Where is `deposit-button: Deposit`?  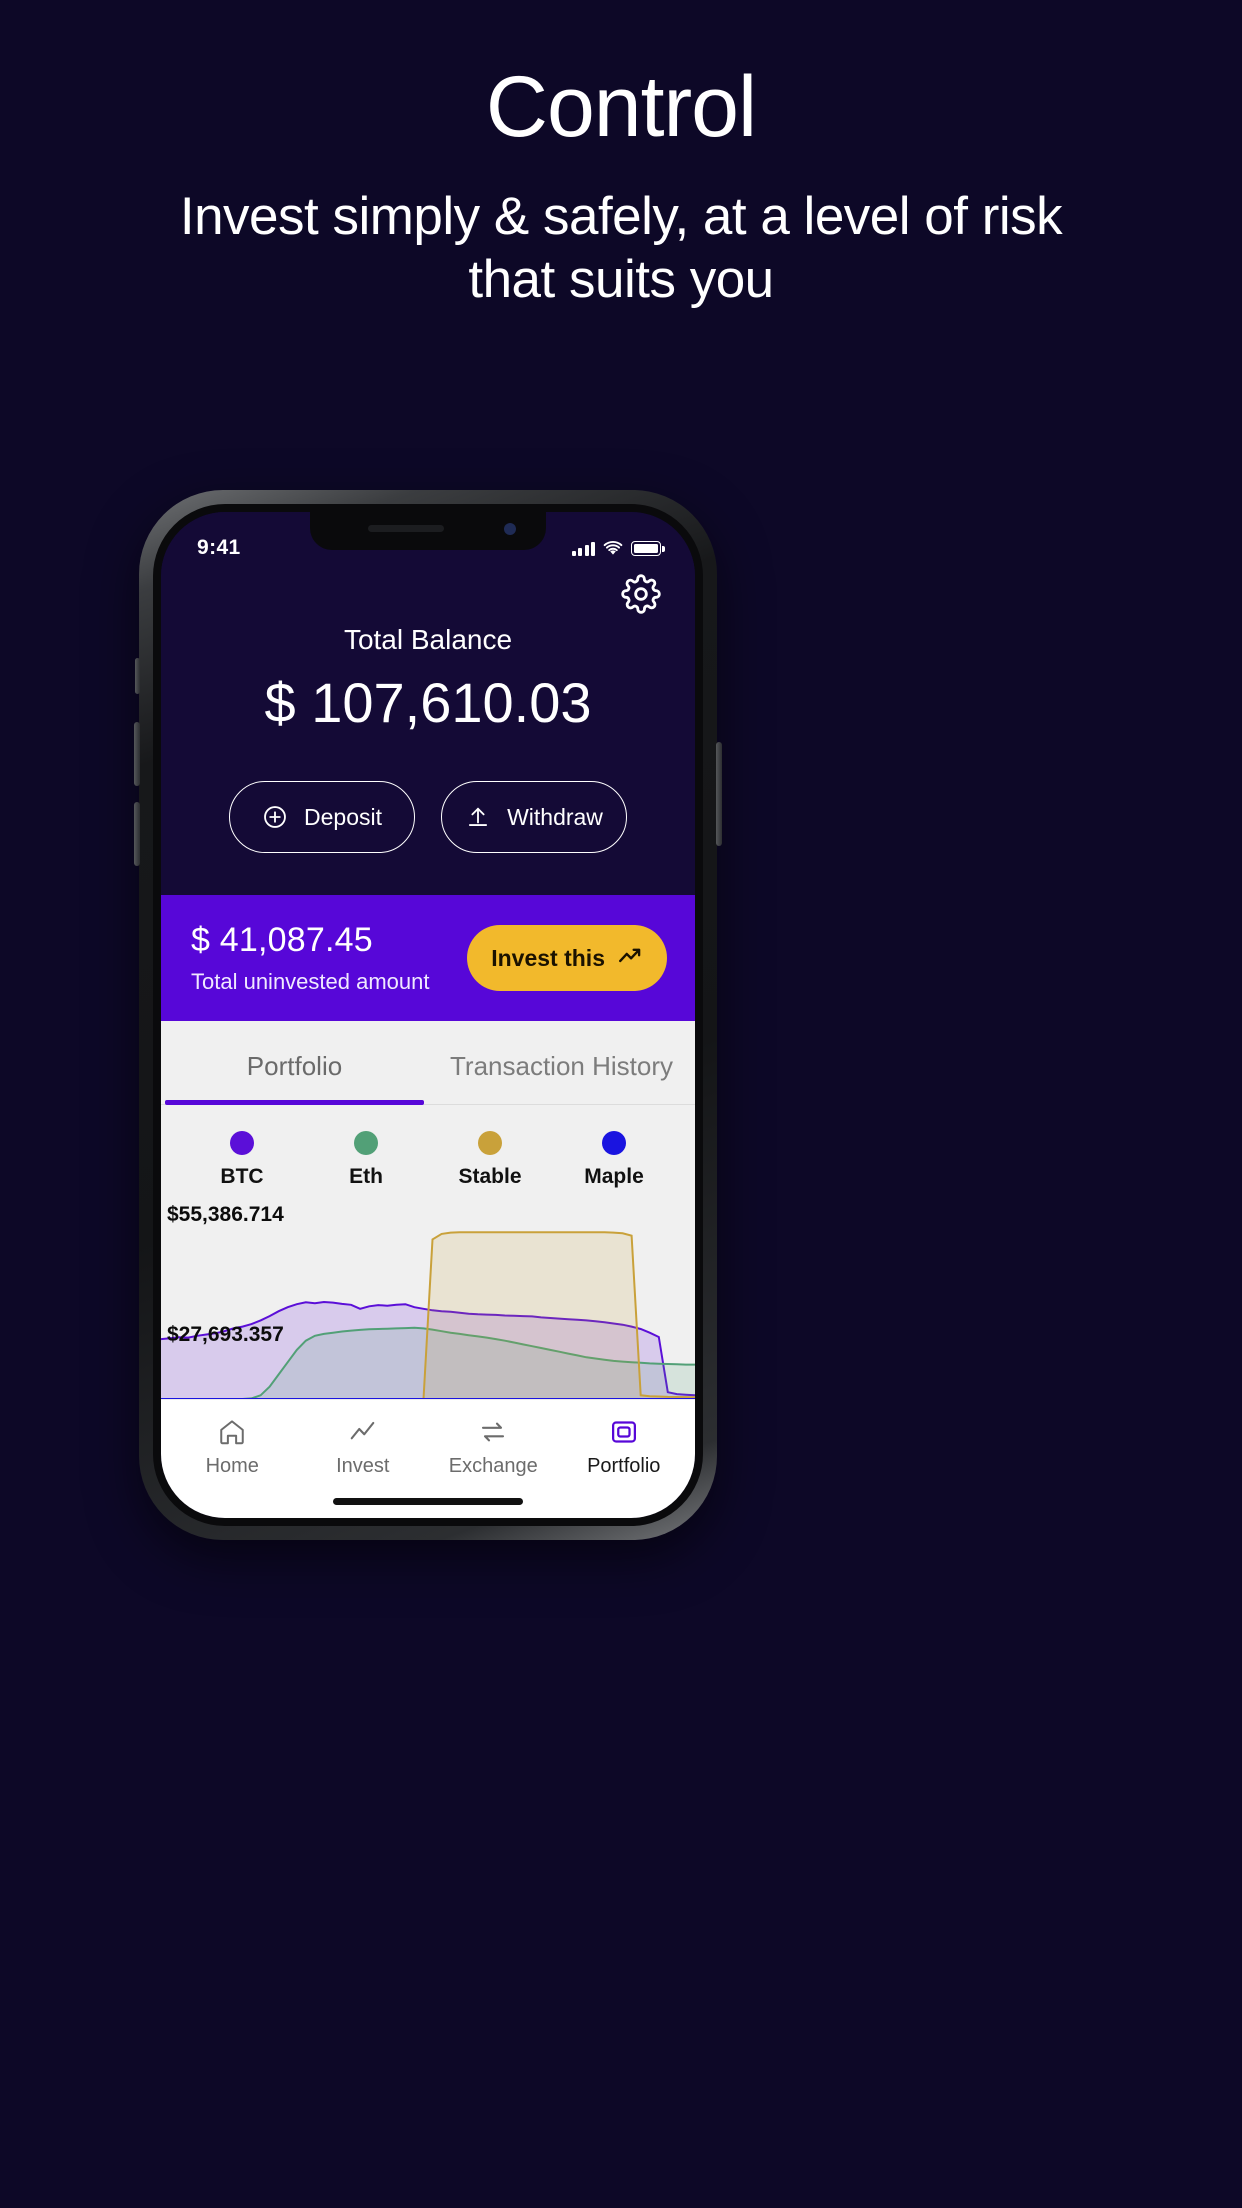 deposit-button: Deposit is located at coordinates (322, 817).